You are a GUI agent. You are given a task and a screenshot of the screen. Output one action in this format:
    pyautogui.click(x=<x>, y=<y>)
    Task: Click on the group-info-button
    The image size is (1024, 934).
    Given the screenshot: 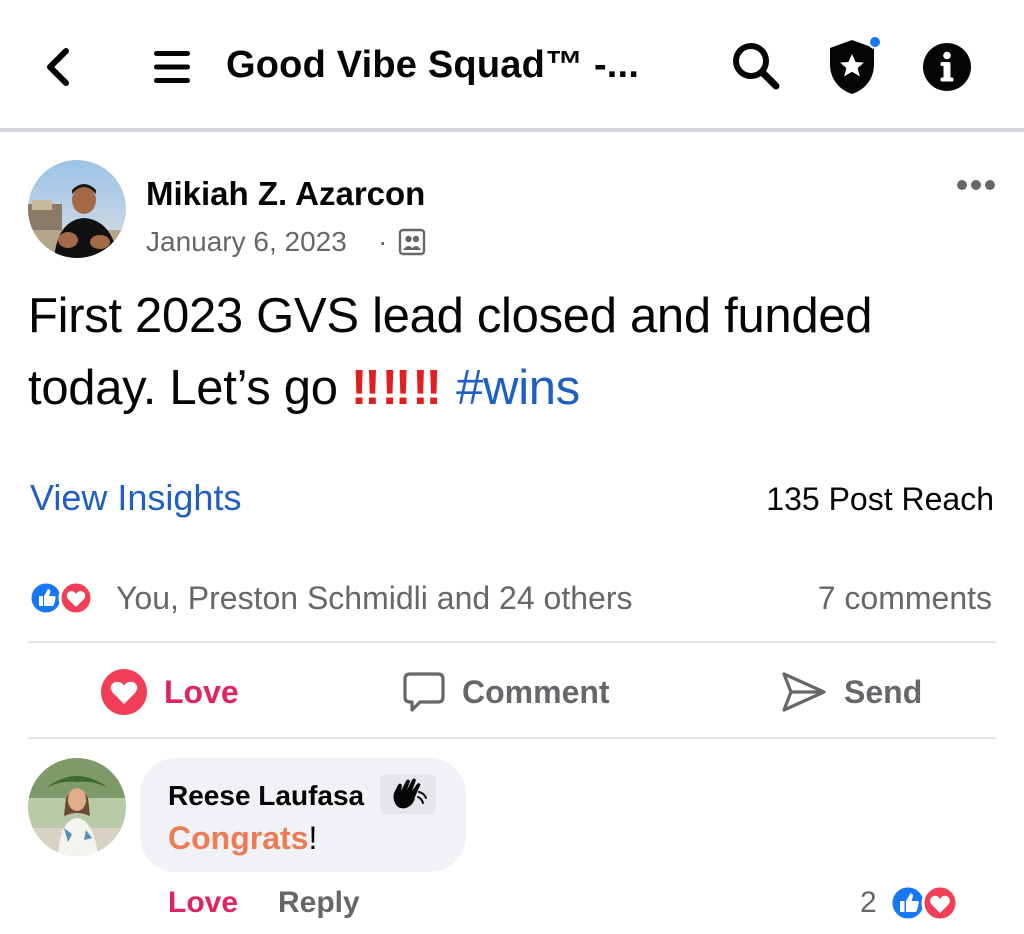 What is the action you would take?
    pyautogui.click(x=947, y=67)
    